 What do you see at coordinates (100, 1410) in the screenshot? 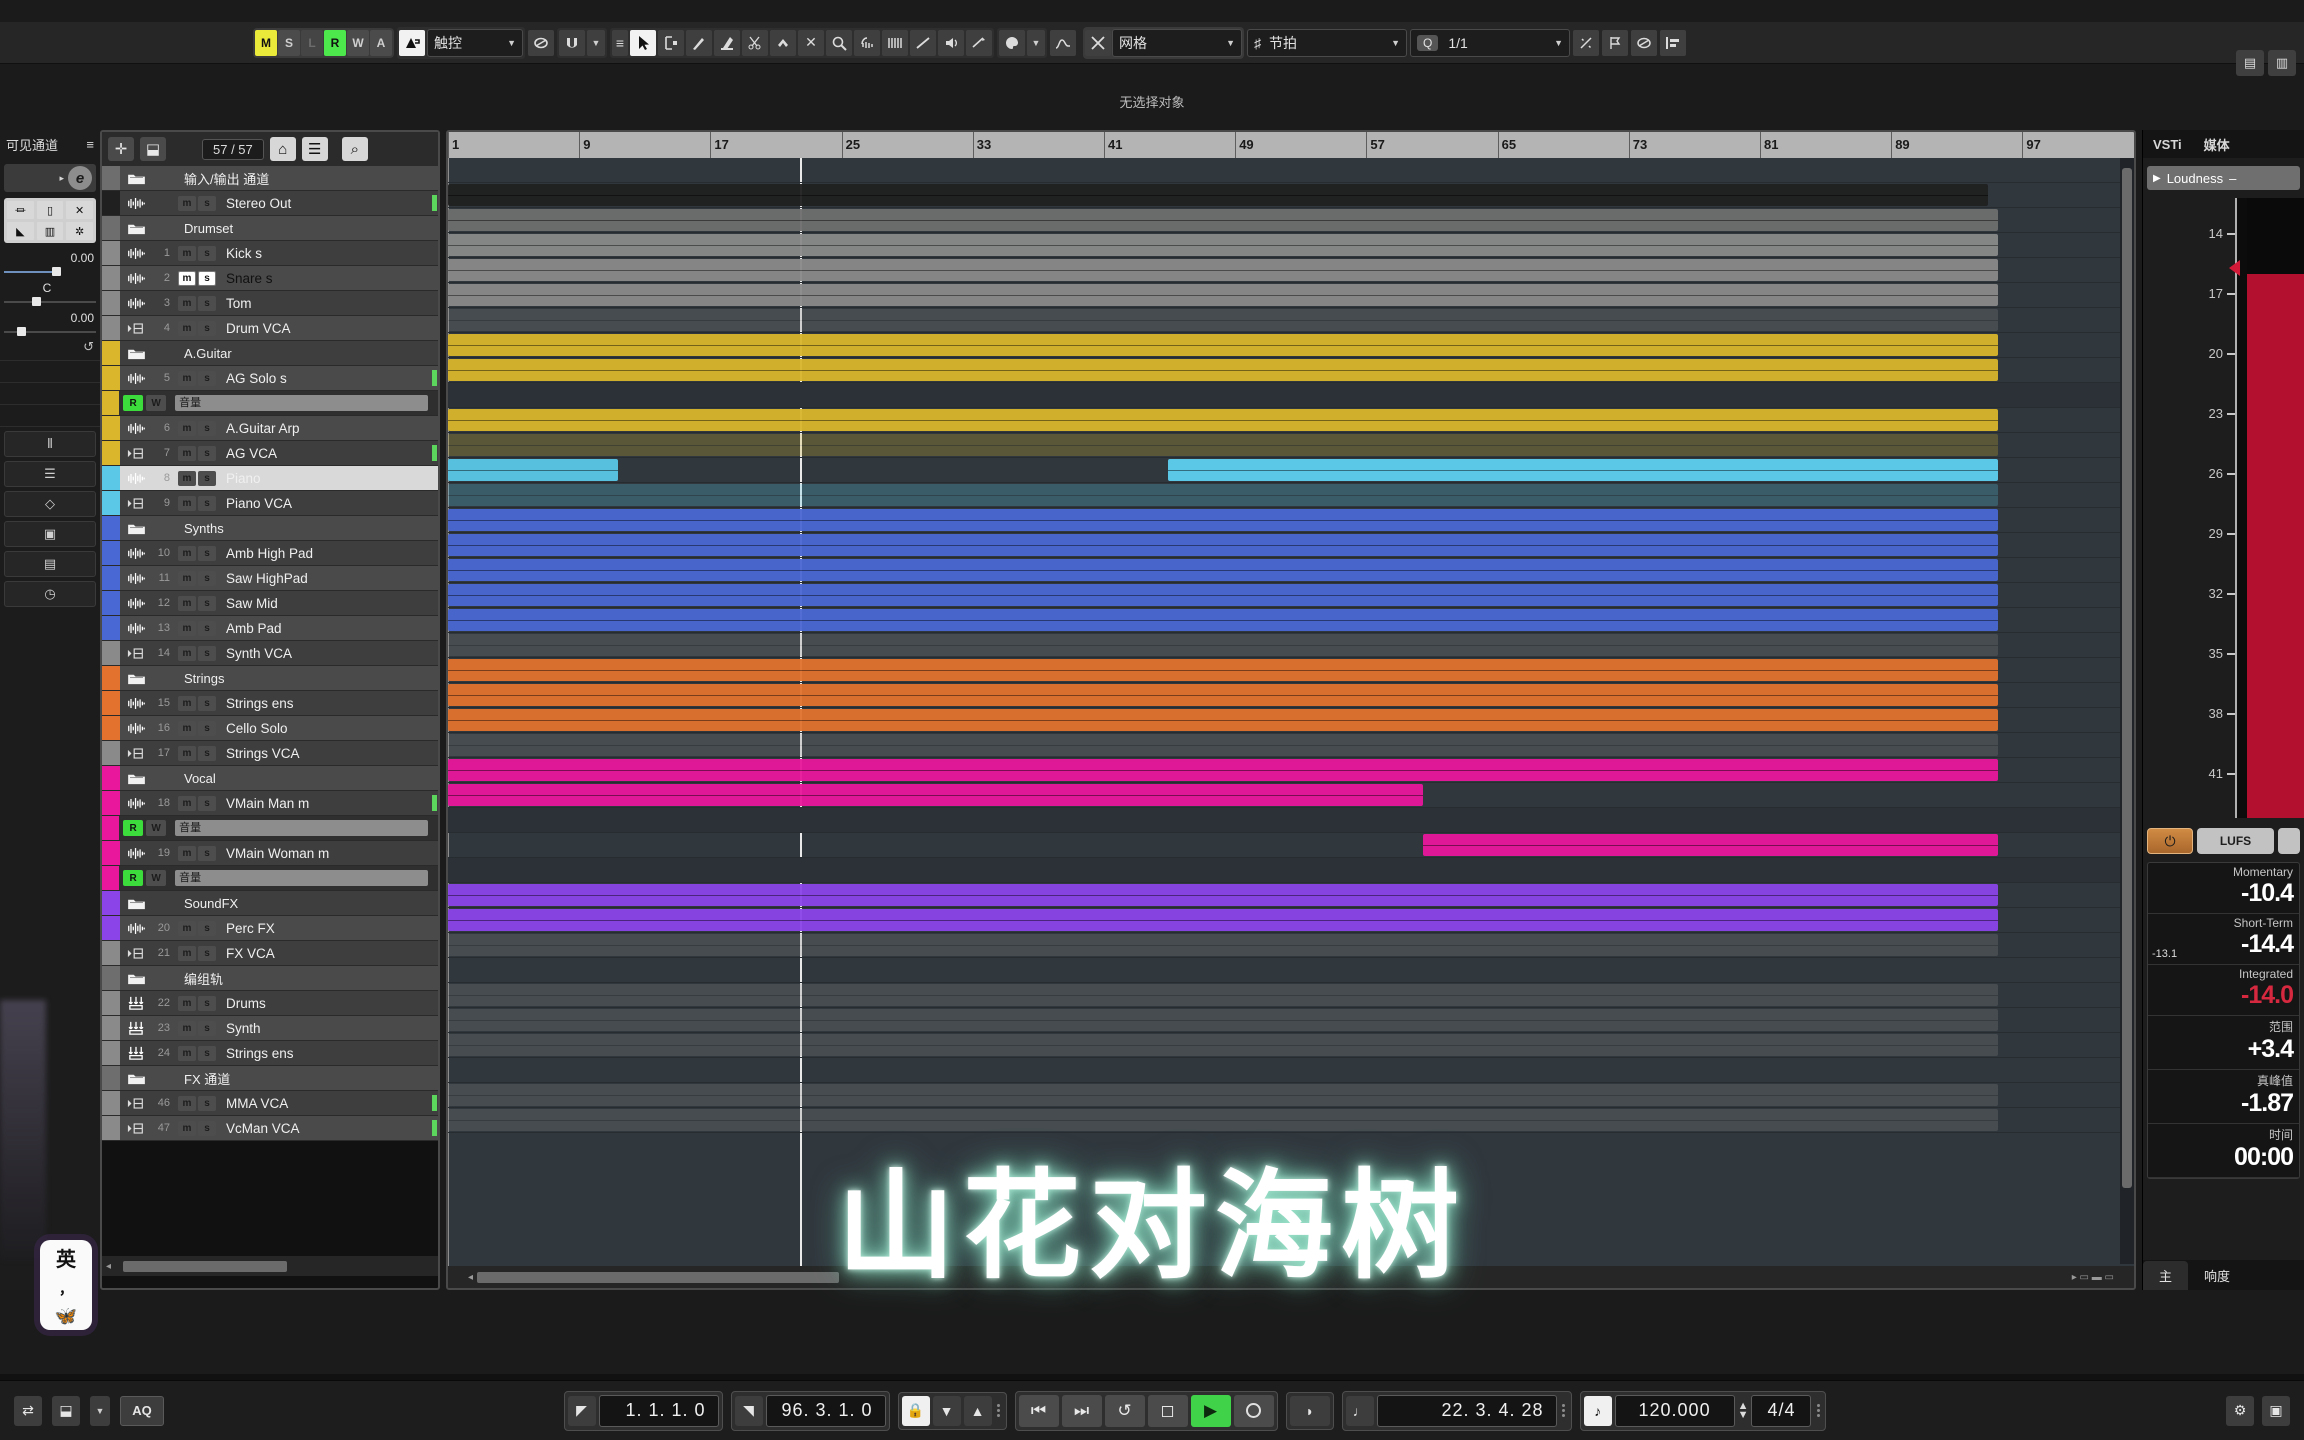
I see `transport-chevron-icon: ▼` at bounding box center [100, 1410].